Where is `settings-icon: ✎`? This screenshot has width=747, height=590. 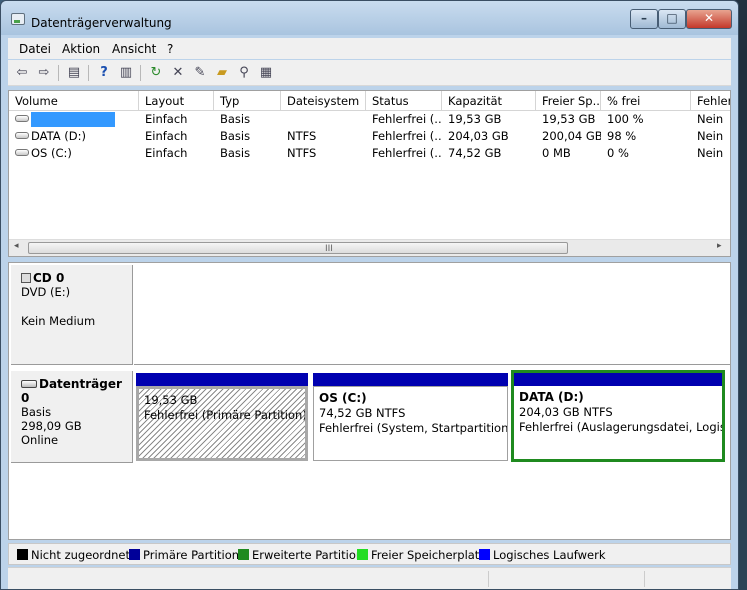
settings-icon: ✎ is located at coordinates (200, 73).